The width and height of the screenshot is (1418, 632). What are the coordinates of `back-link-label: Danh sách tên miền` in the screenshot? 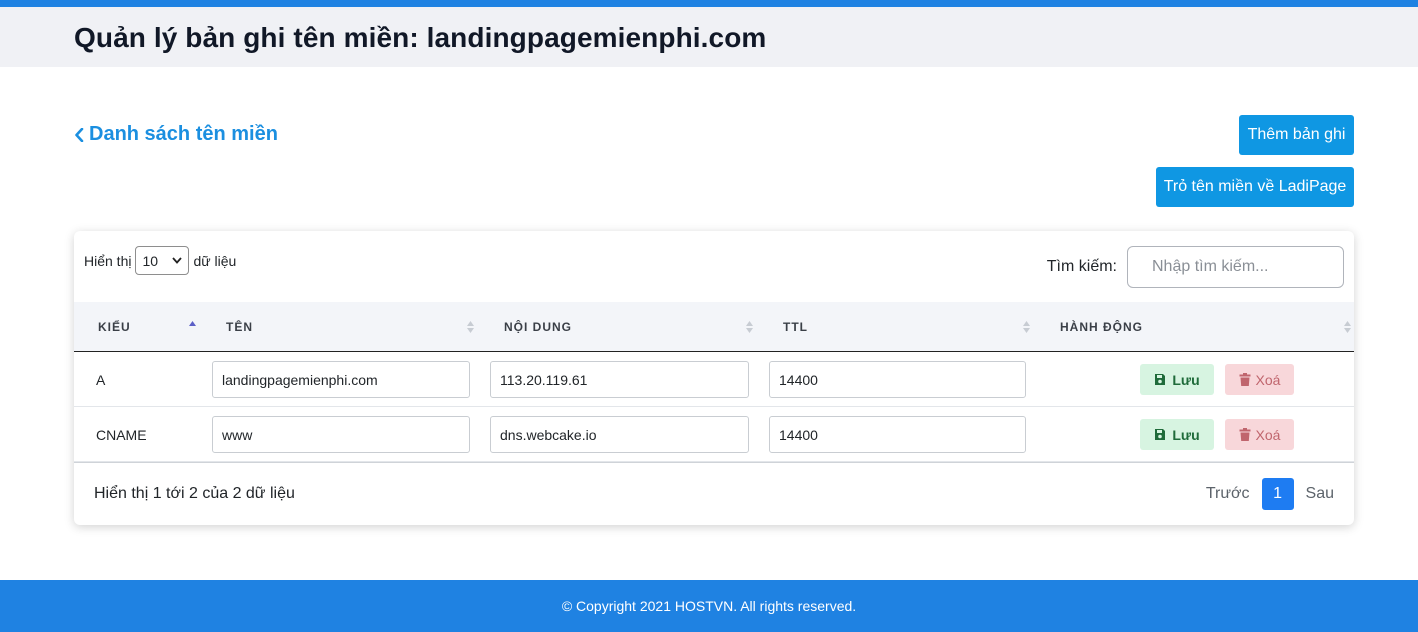 It's located at (183, 134).